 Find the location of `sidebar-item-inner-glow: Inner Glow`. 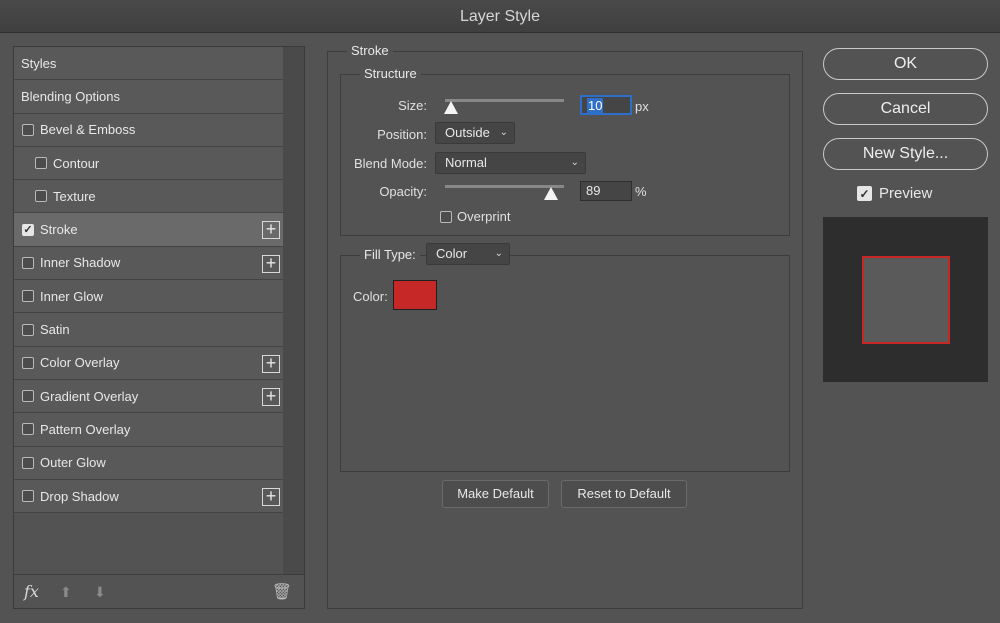

sidebar-item-inner-glow: Inner Glow is located at coordinates (149, 297).